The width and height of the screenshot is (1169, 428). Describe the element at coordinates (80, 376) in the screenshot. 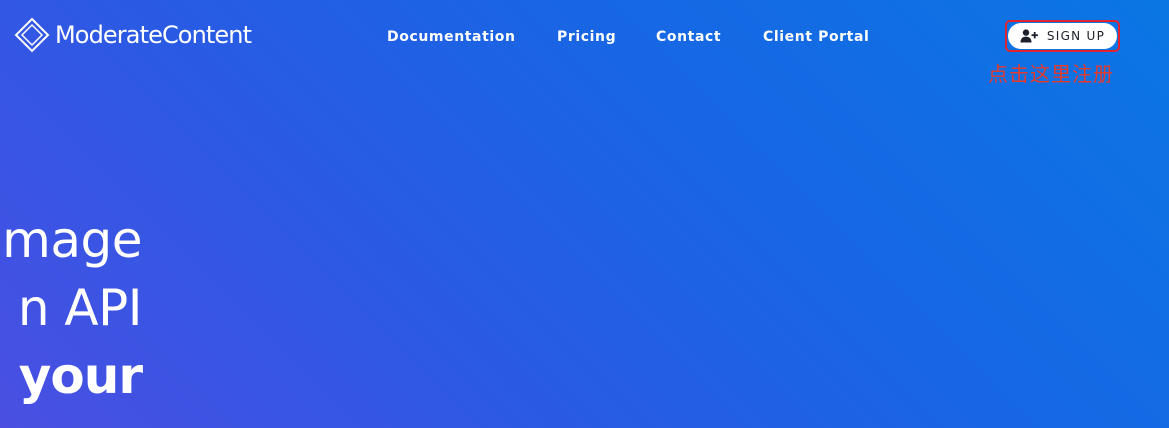

I see `hero-line-3: your` at that location.